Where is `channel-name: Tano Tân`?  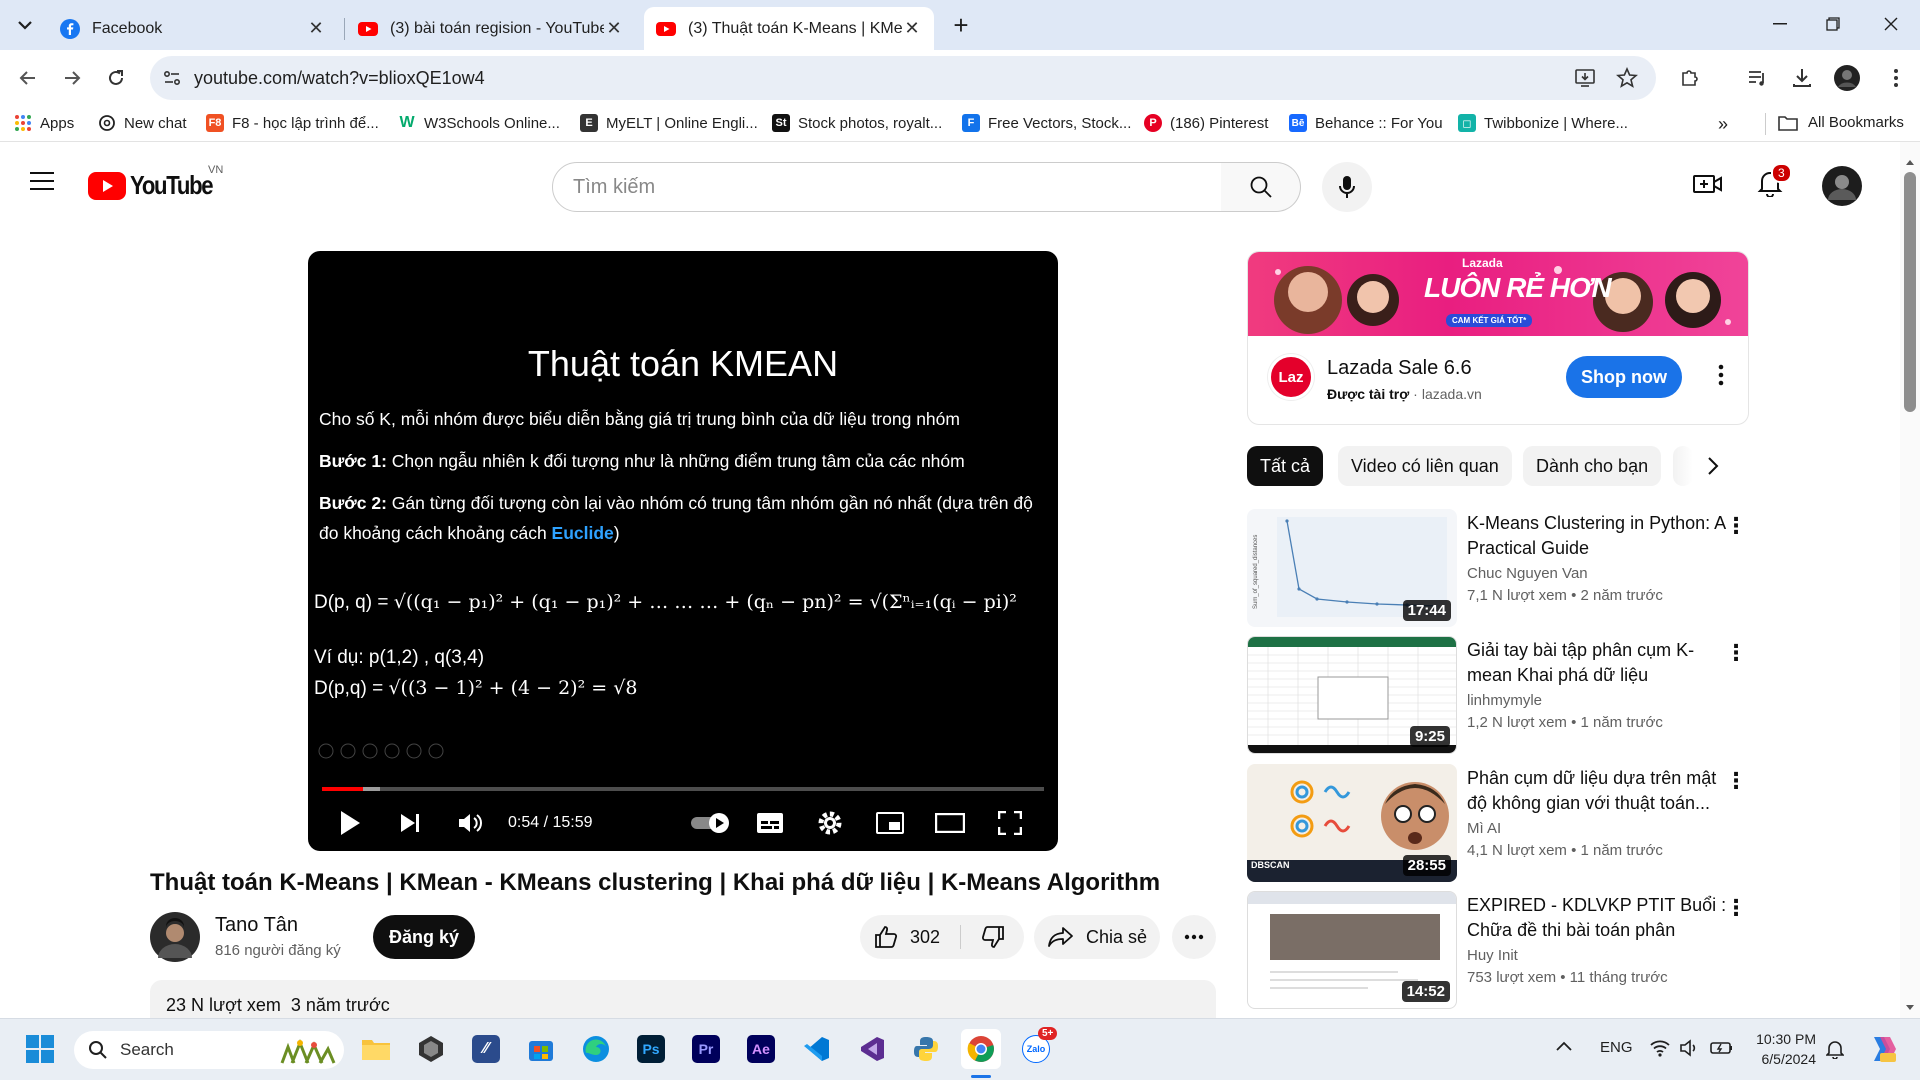 channel-name: Tano Tân is located at coordinates (256, 925).